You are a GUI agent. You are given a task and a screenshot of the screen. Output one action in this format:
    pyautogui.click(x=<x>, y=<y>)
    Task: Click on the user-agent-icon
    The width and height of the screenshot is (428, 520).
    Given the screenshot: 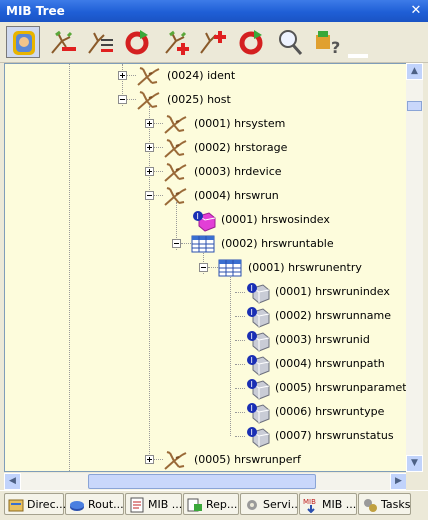 What is the action you would take?
    pyautogui.click(x=24, y=43)
    